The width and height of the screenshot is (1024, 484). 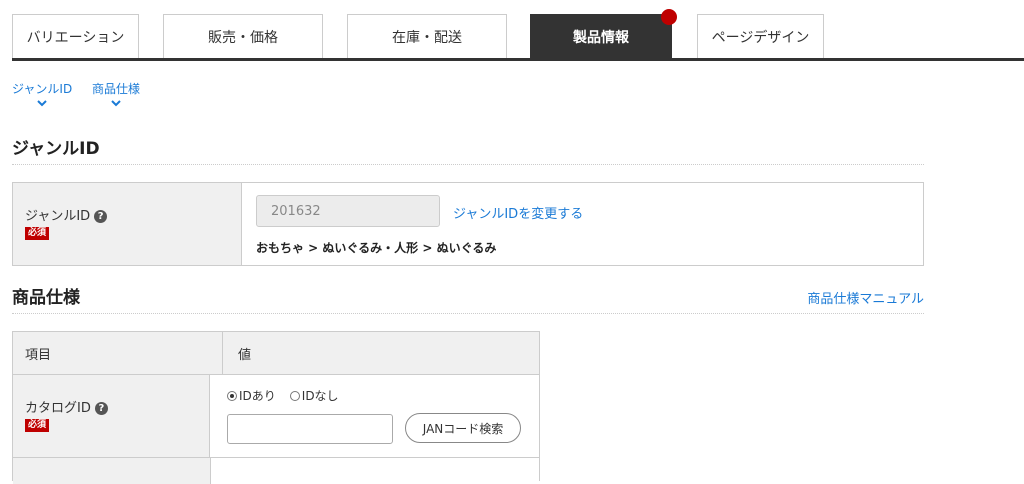 What do you see at coordinates (58, 216) in the screenshot?
I see `genre-field-label: ジャンルID` at bounding box center [58, 216].